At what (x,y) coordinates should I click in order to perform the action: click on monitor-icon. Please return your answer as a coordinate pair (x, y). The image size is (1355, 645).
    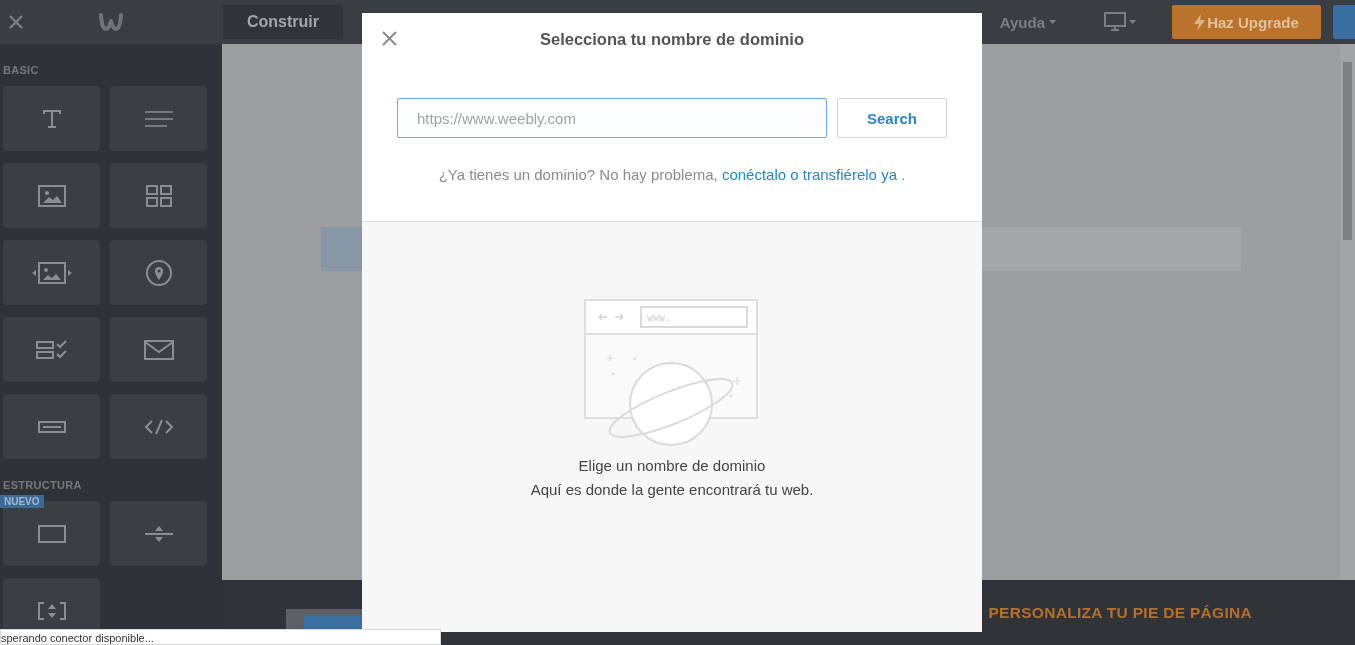
    Looking at the image, I should click on (1115, 22).